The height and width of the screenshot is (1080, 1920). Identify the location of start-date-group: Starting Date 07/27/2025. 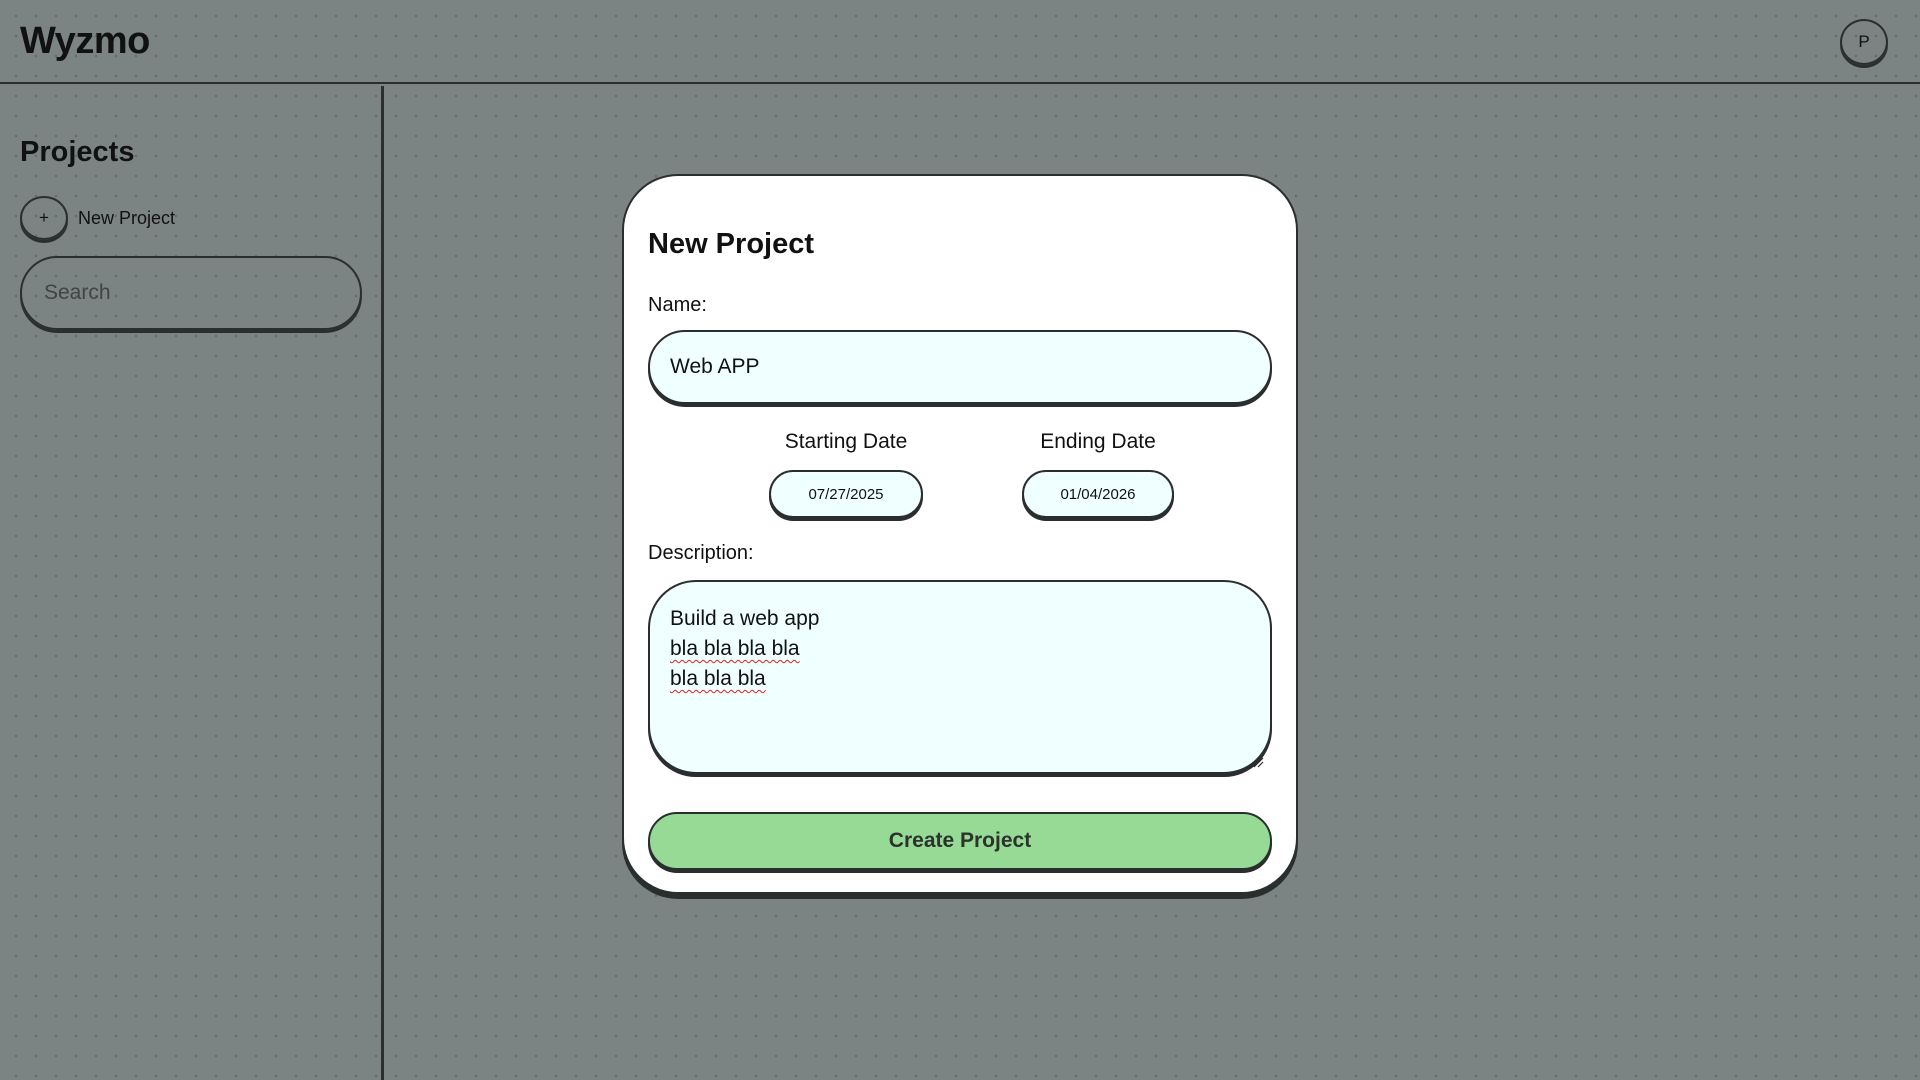
(846, 474).